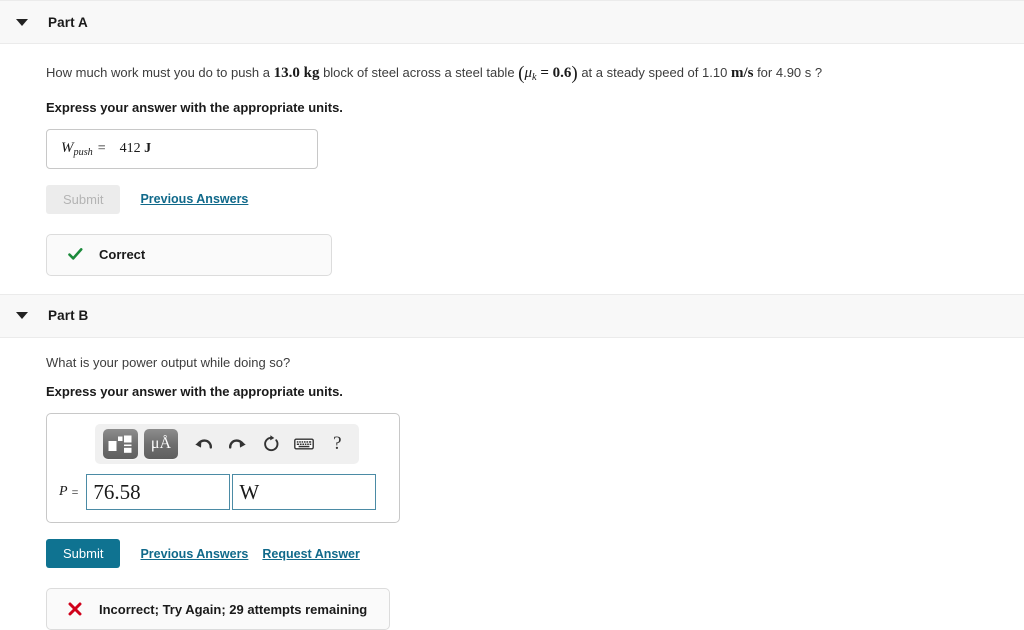 This screenshot has height=630, width=1024. What do you see at coordinates (512, 22) in the screenshot?
I see `part-a-header: Part A` at bounding box center [512, 22].